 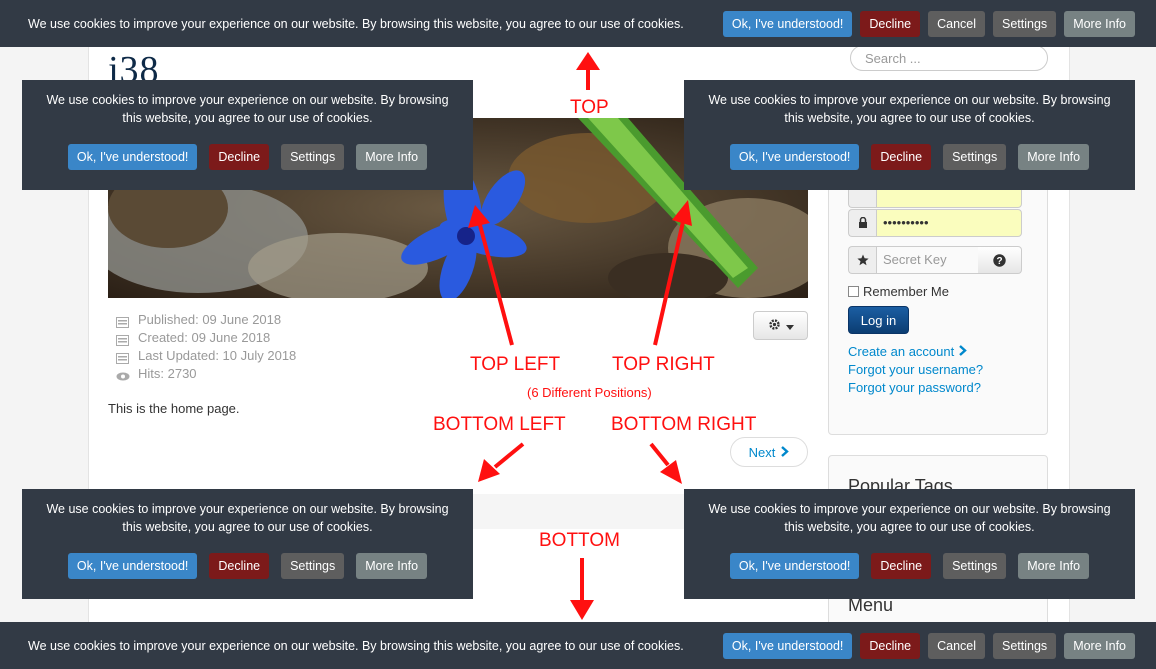 What do you see at coordinates (862, 260) in the screenshot?
I see `star-icon` at bounding box center [862, 260].